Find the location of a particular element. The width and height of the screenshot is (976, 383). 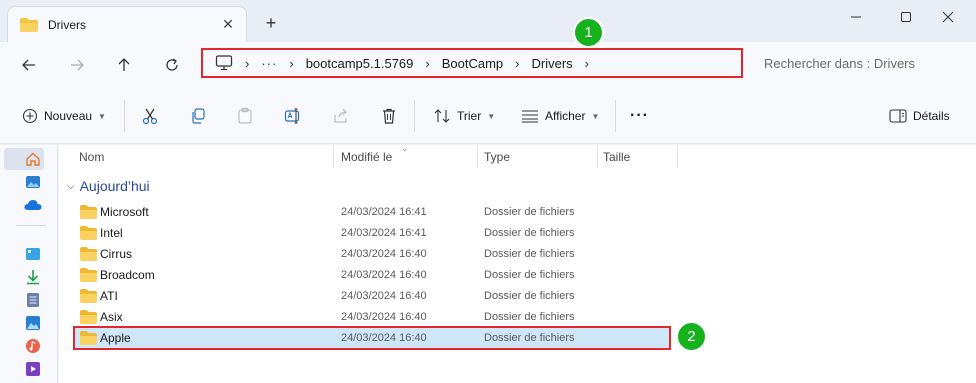

downloads-icon is located at coordinates (33, 277).